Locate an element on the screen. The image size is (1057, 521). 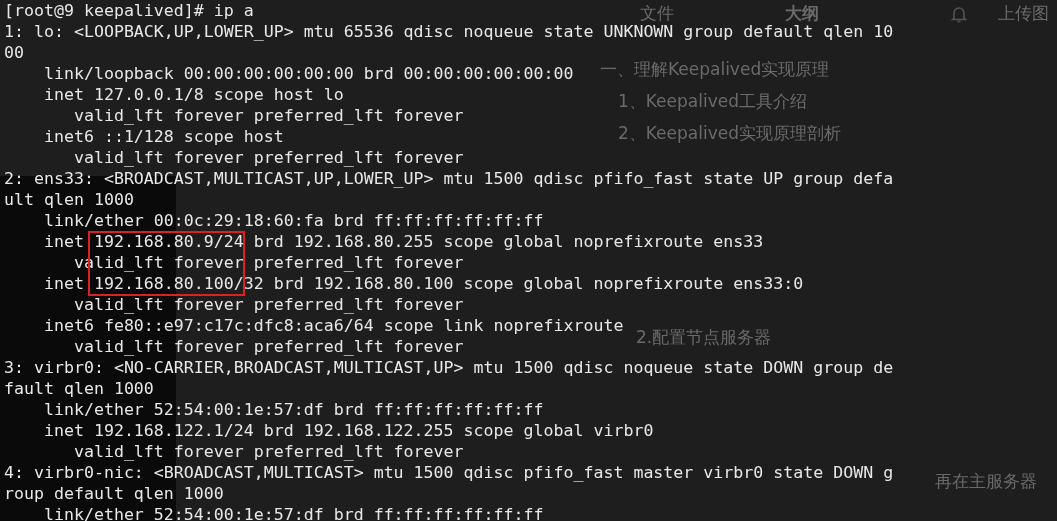
terminal-line: inet6 fe80::e97:c17c:dfc8:aca6/64 scope link noprefixroute is located at coordinates (333, 325).